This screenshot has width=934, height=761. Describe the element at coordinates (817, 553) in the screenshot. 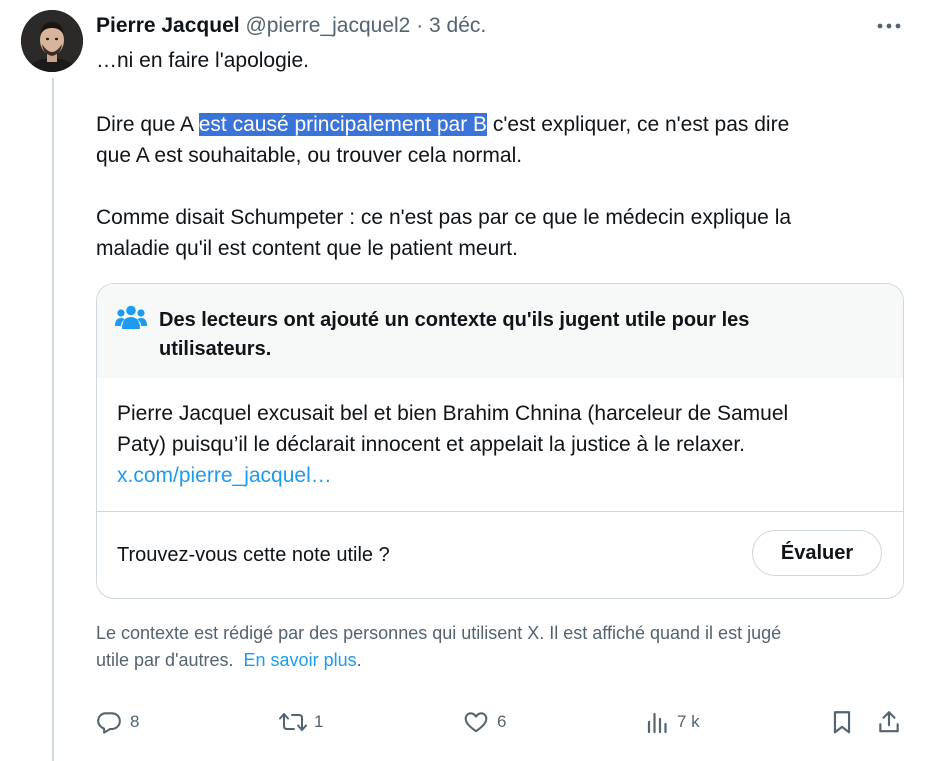

I see `rate-note-button: Évaluer` at that location.